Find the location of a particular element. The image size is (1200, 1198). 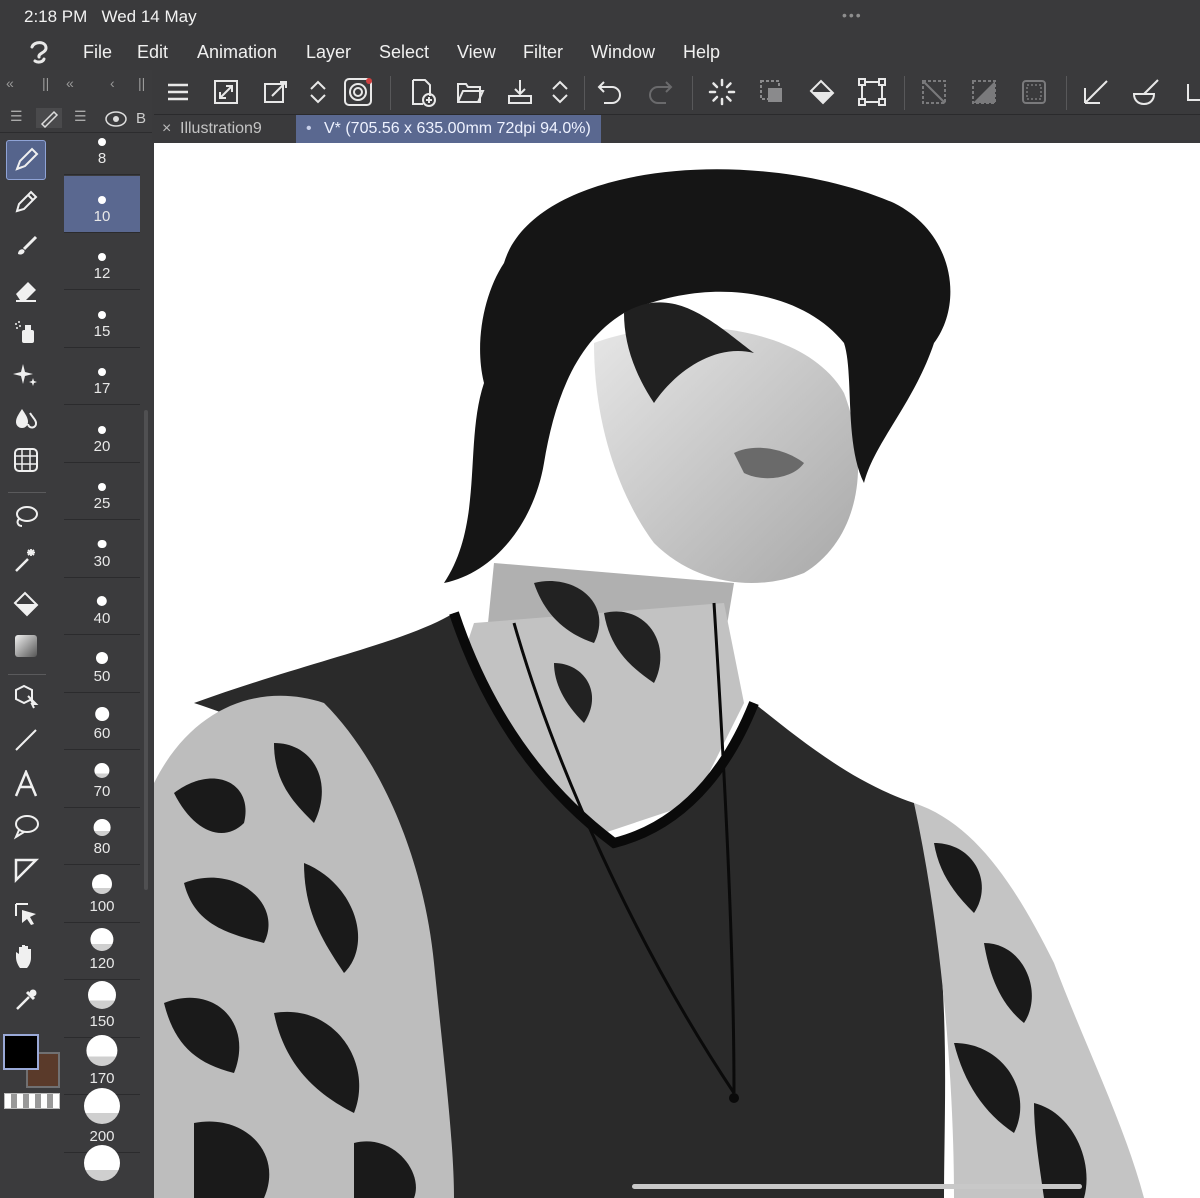

menu-icon is located at coordinates (178, 92).